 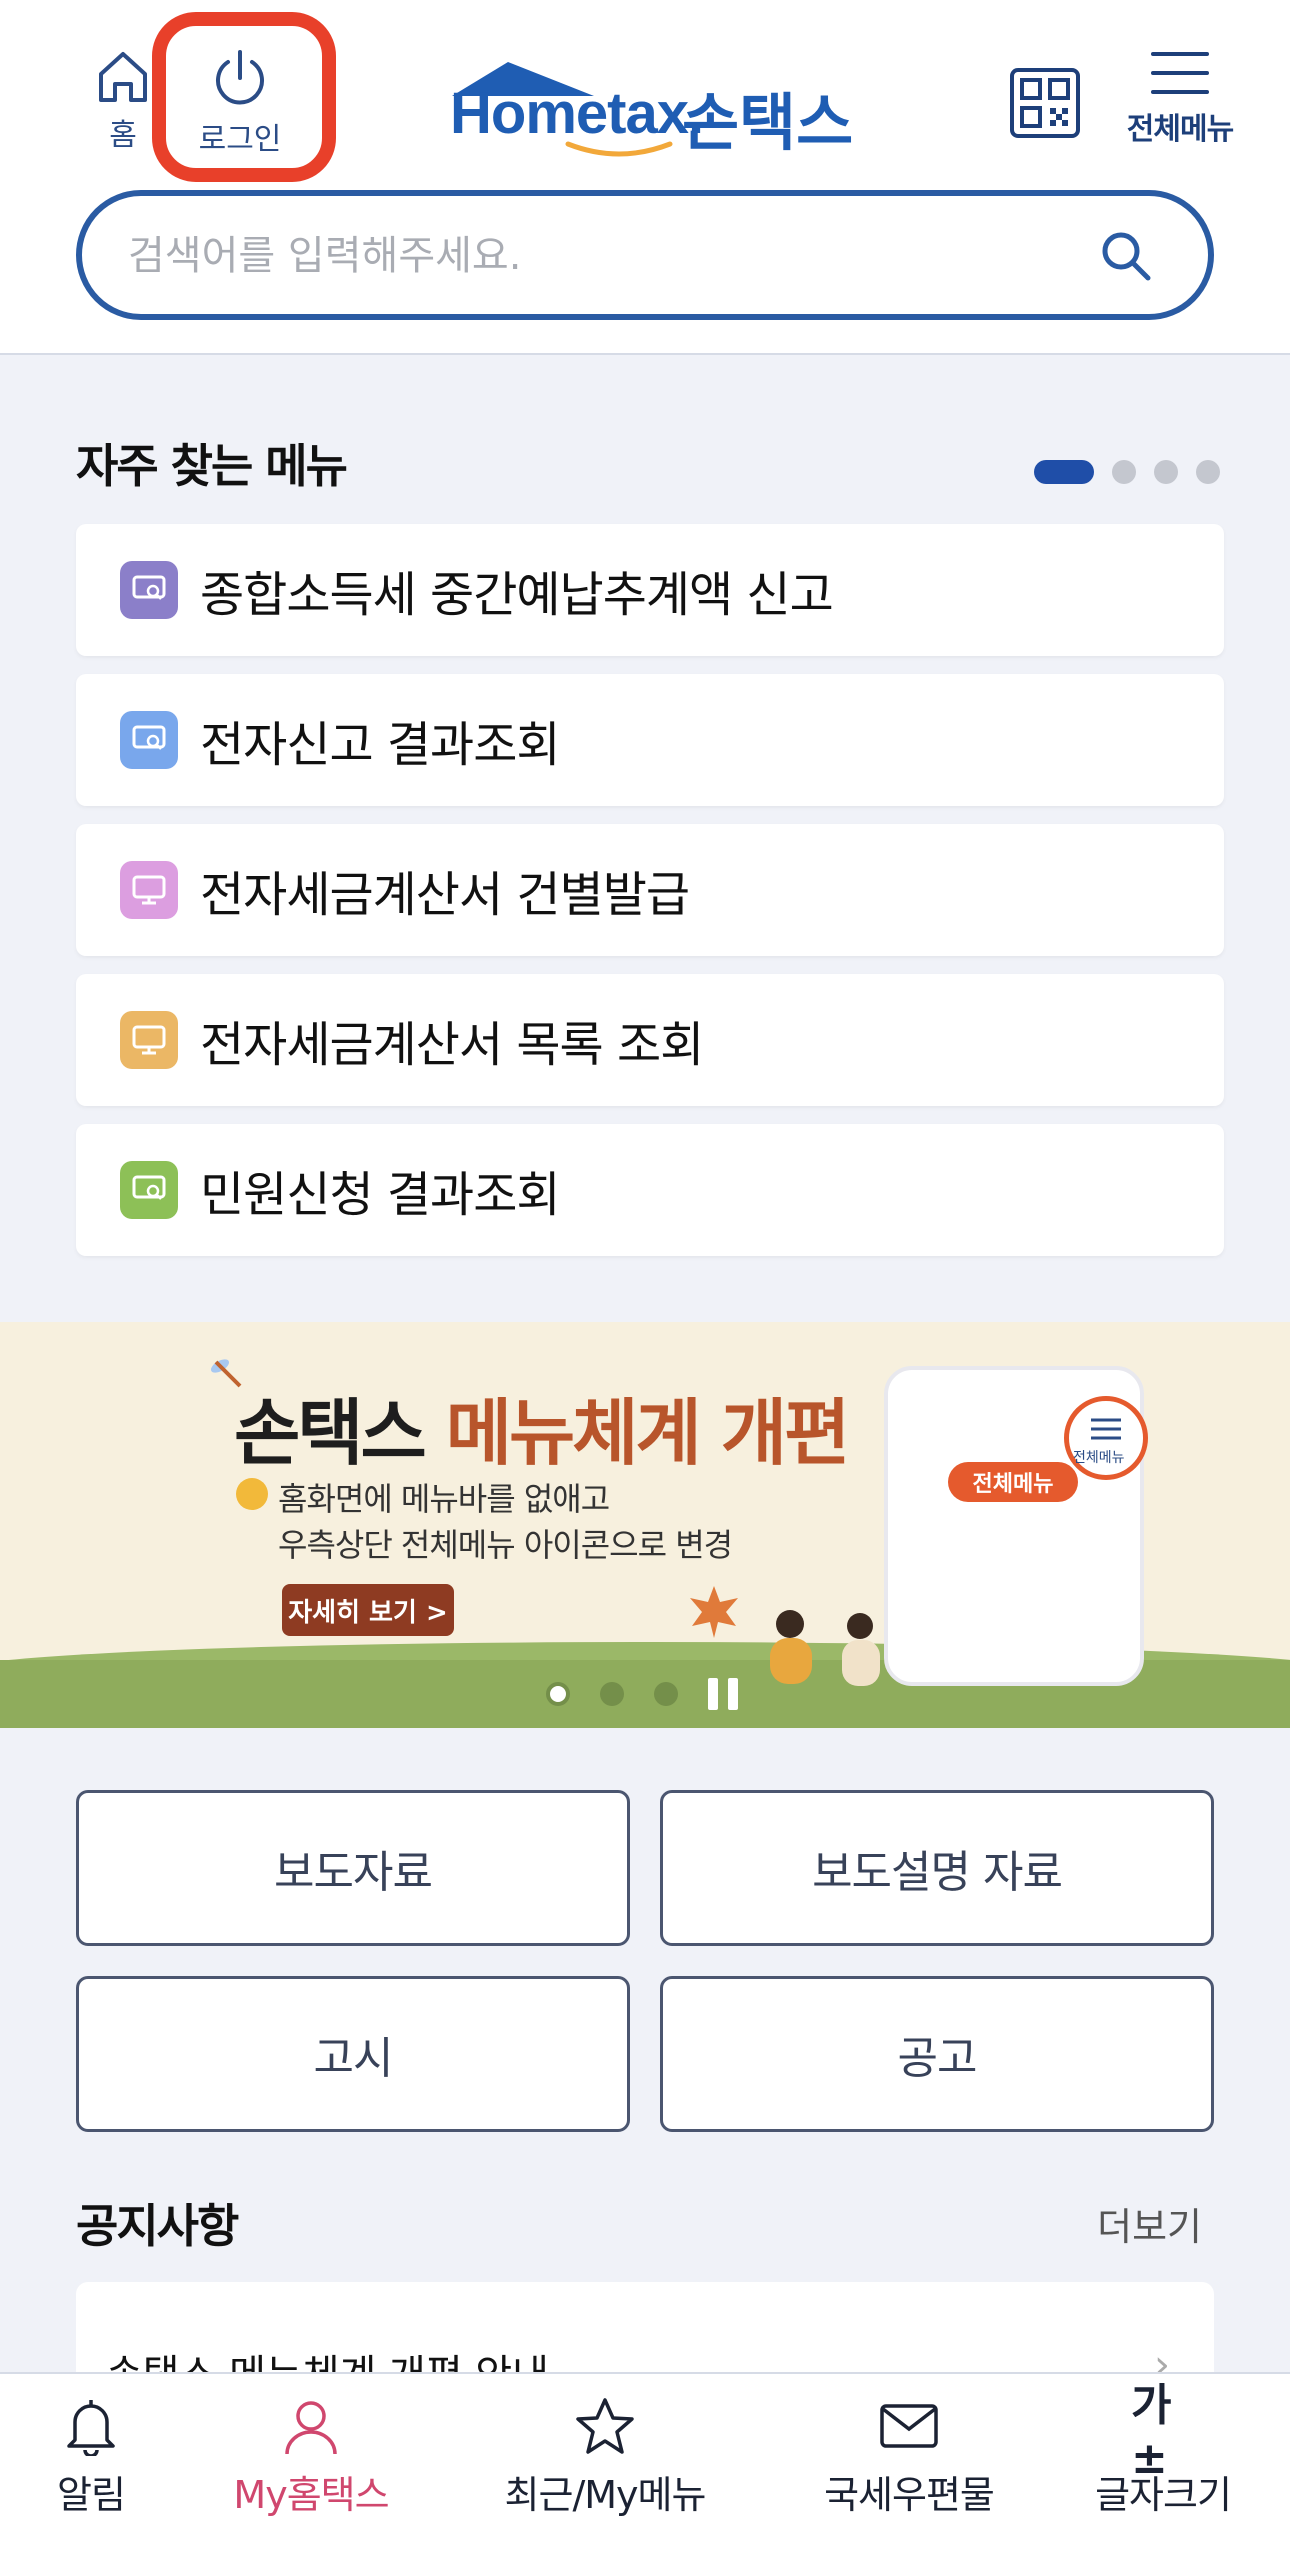 I want to click on hometax-logo: Hometax. 손택스, so click(x=654, y=113).